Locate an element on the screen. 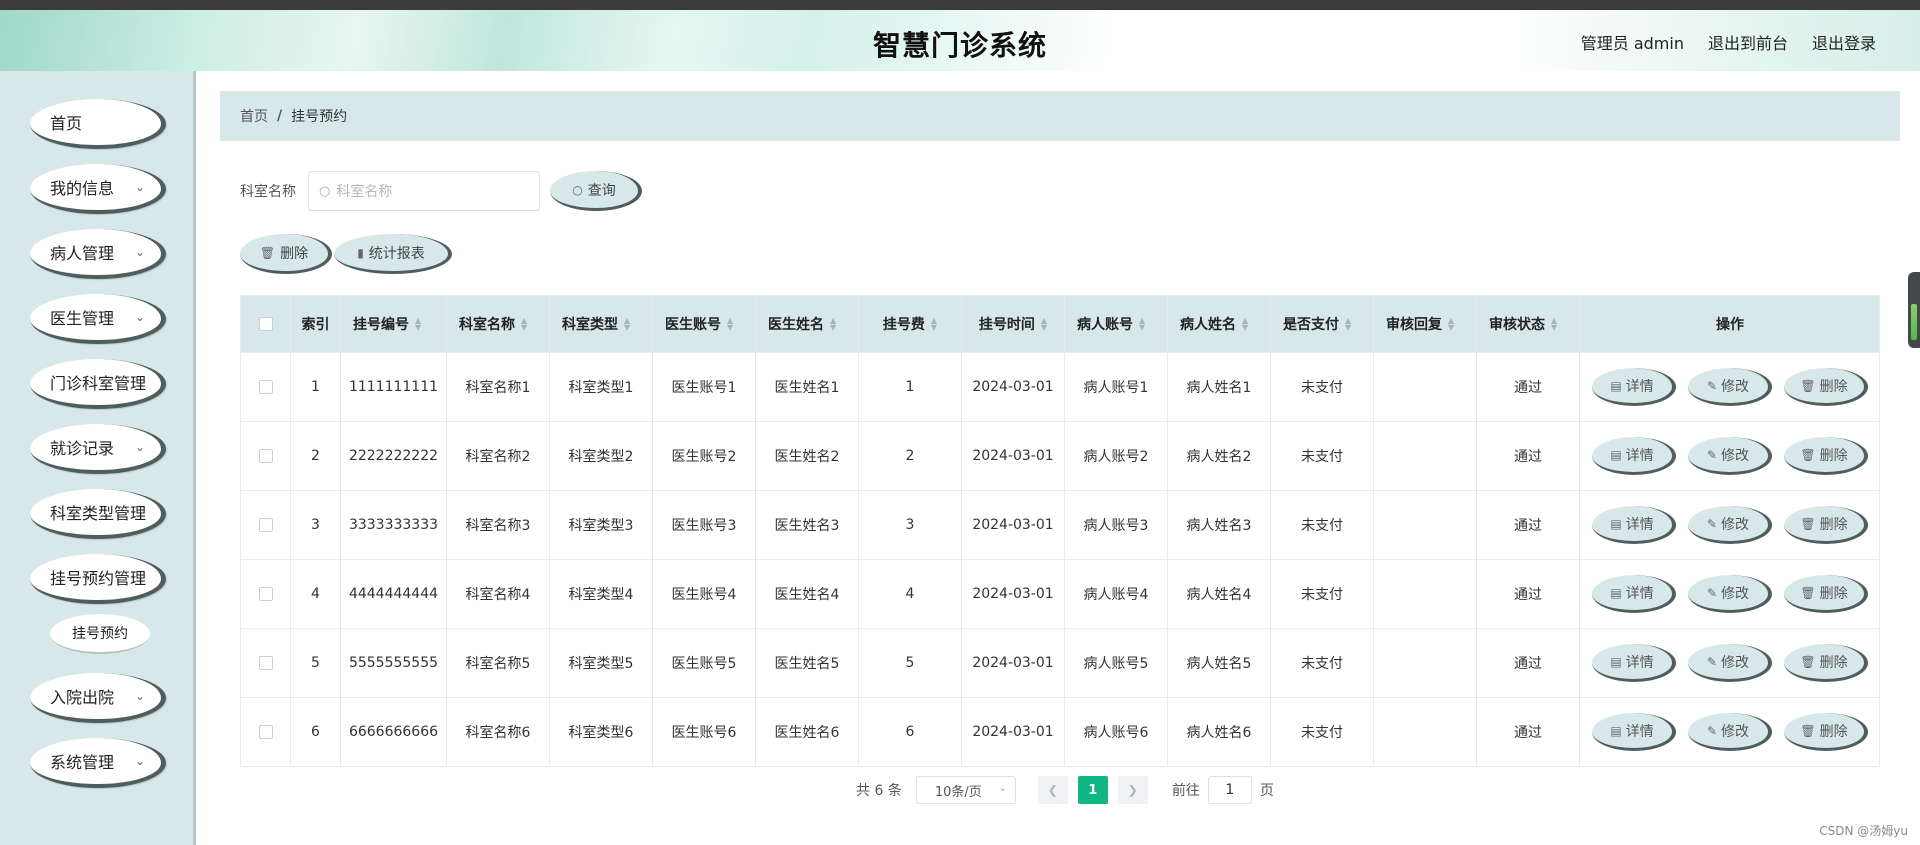  chevron-down-icon: ⌄ is located at coordinates (139, 317).